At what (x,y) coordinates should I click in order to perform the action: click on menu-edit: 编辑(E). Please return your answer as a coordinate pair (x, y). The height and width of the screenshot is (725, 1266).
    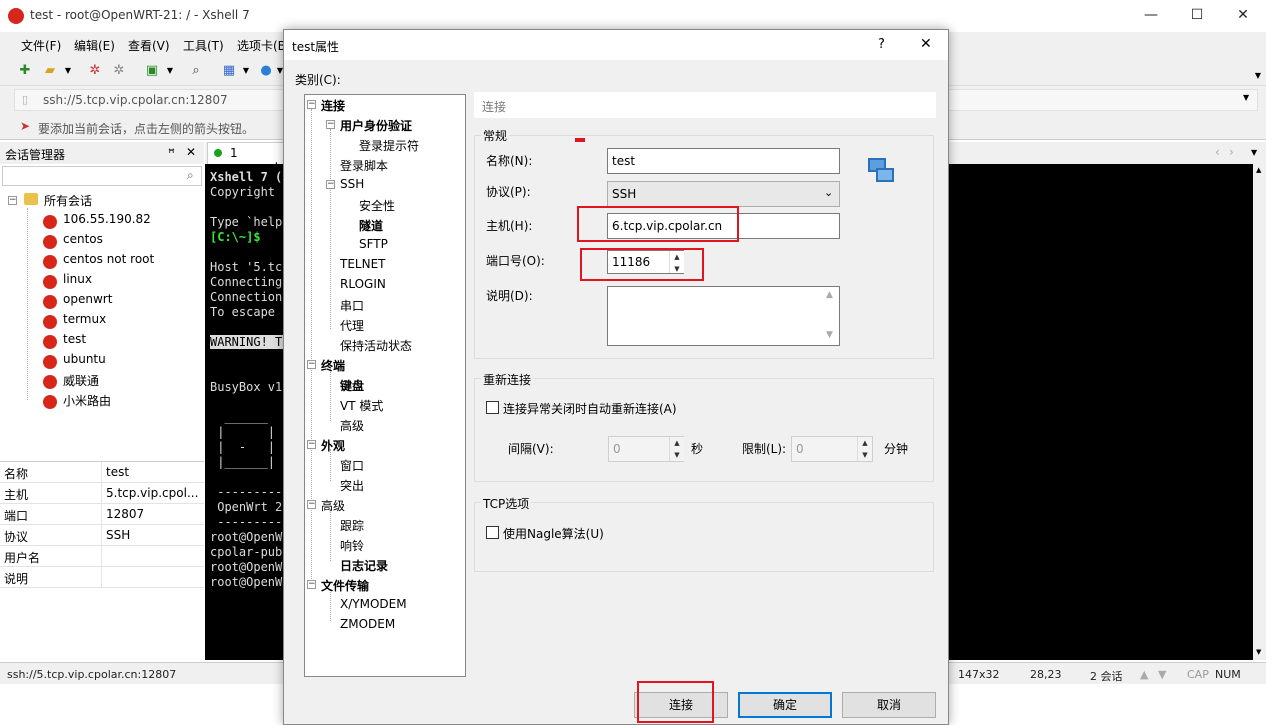
    Looking at the image, I should click on (94, 45).